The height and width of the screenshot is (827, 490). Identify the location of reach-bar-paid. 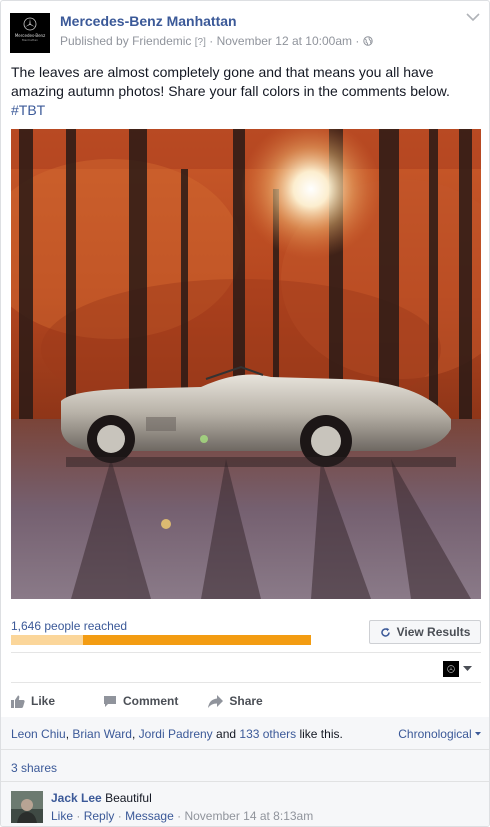
(197, 640).